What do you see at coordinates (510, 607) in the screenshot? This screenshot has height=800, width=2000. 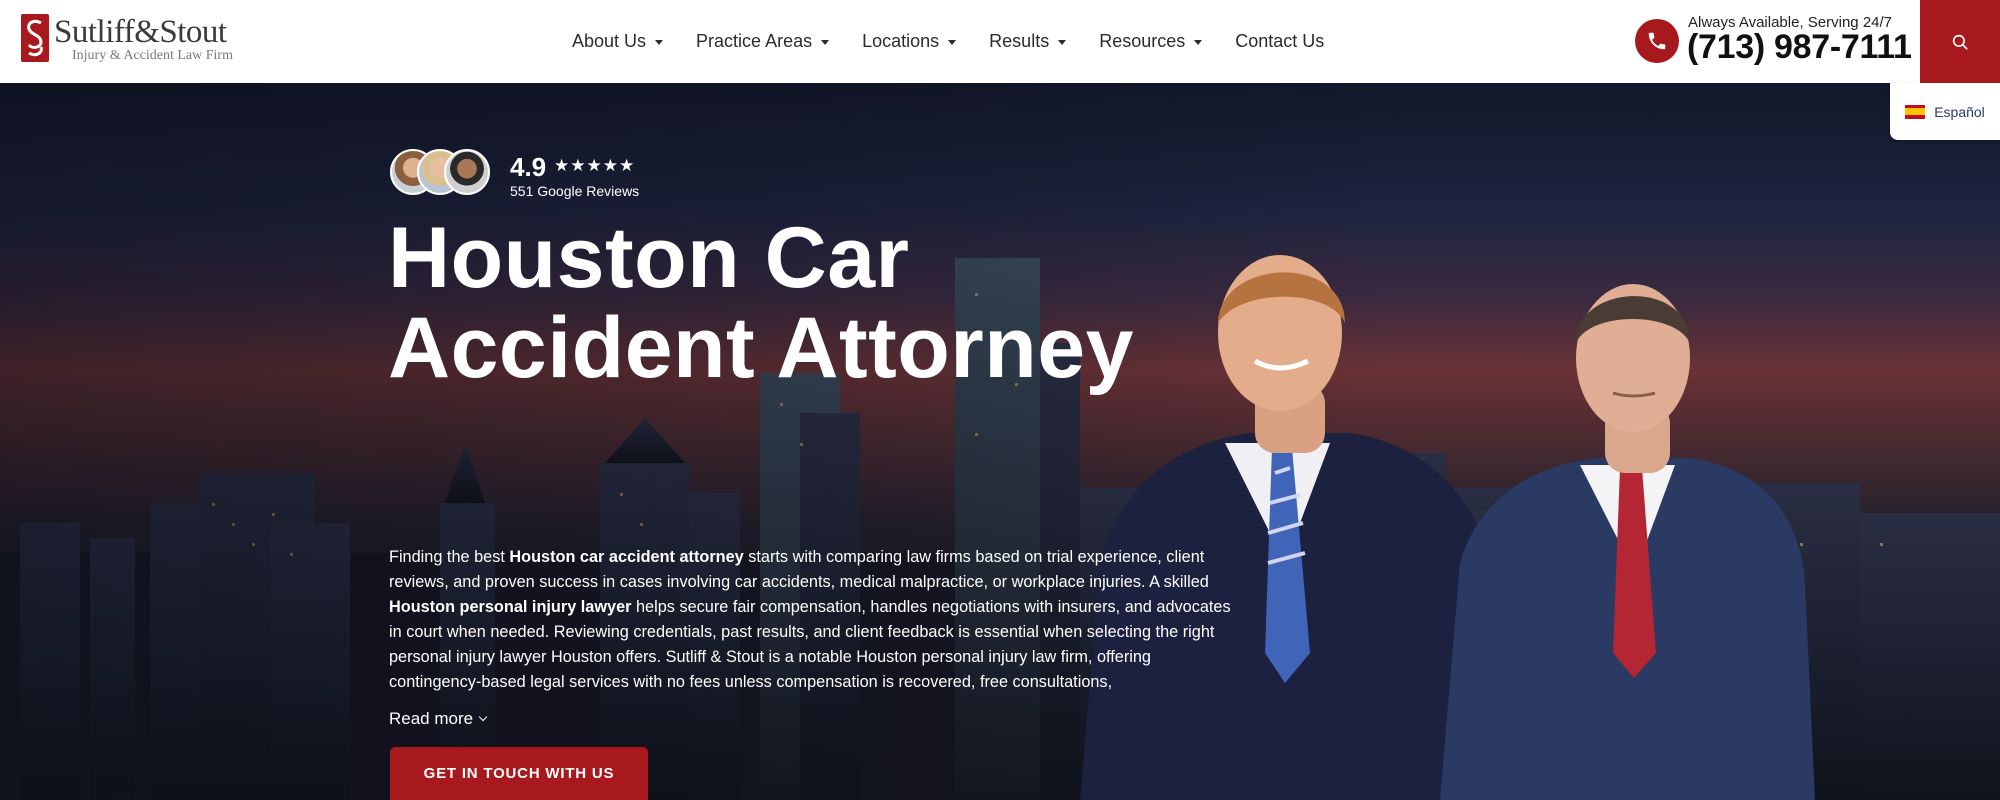 I see `intro-bold-keyword: Houston personal injury lawyer` at bounding box center [510, 607].